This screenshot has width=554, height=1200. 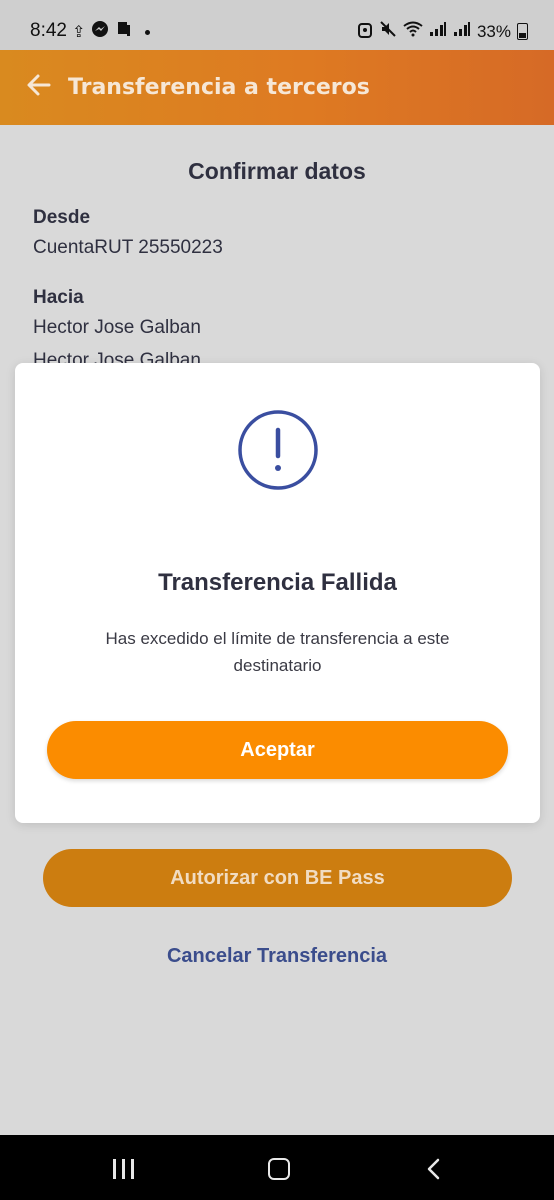 What do you see at coordinates (434, 1169) in the screenshot?
I see `back-icon` at bounding box center [434, 1169].